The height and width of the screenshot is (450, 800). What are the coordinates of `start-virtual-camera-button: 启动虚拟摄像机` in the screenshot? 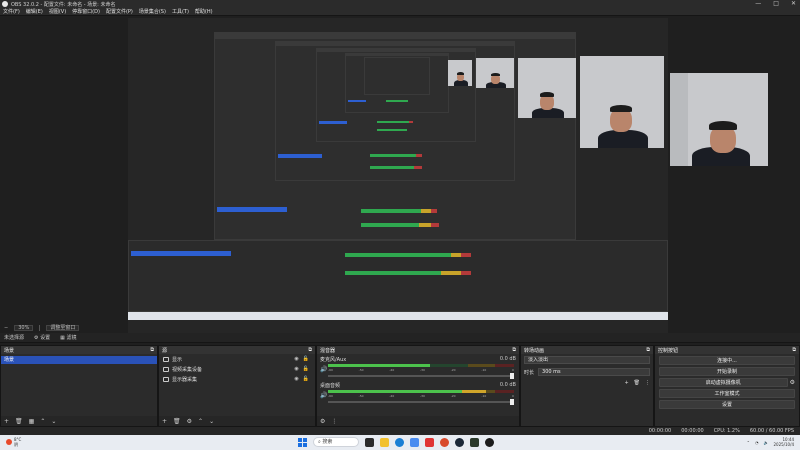 It's located at (723, 382).